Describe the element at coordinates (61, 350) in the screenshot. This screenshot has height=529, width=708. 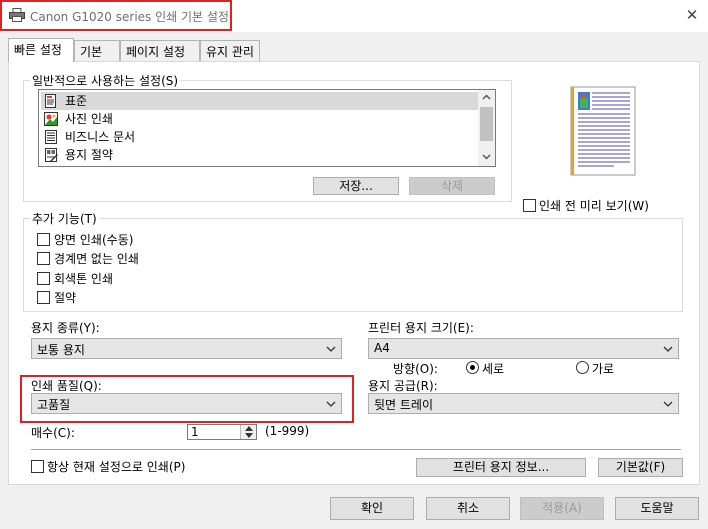
I see `media-type-value: 보통 용지` at that location.